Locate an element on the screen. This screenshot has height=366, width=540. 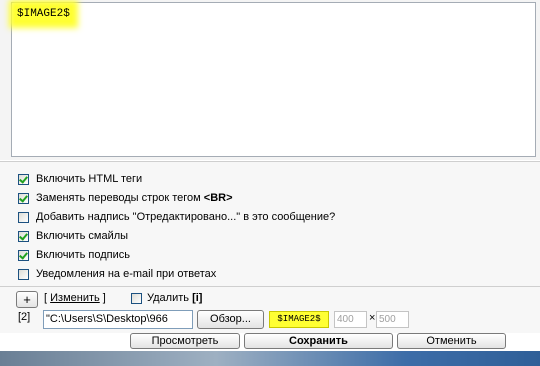
preview-button: Просмотреть is located at coordinates (185, 341).